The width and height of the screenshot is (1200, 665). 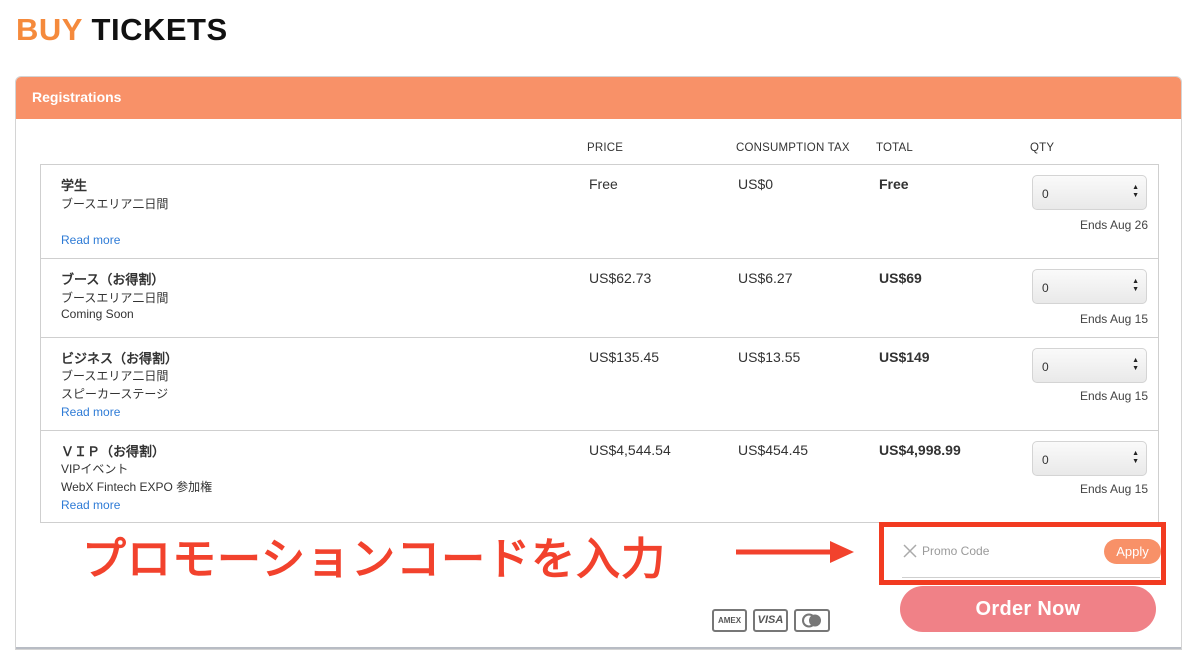 What do you see at coordinates (113, 451) in the screenshot?
I see `ticket-name: ＶＩＰ（お得割）` at bounding box center [113, 451].